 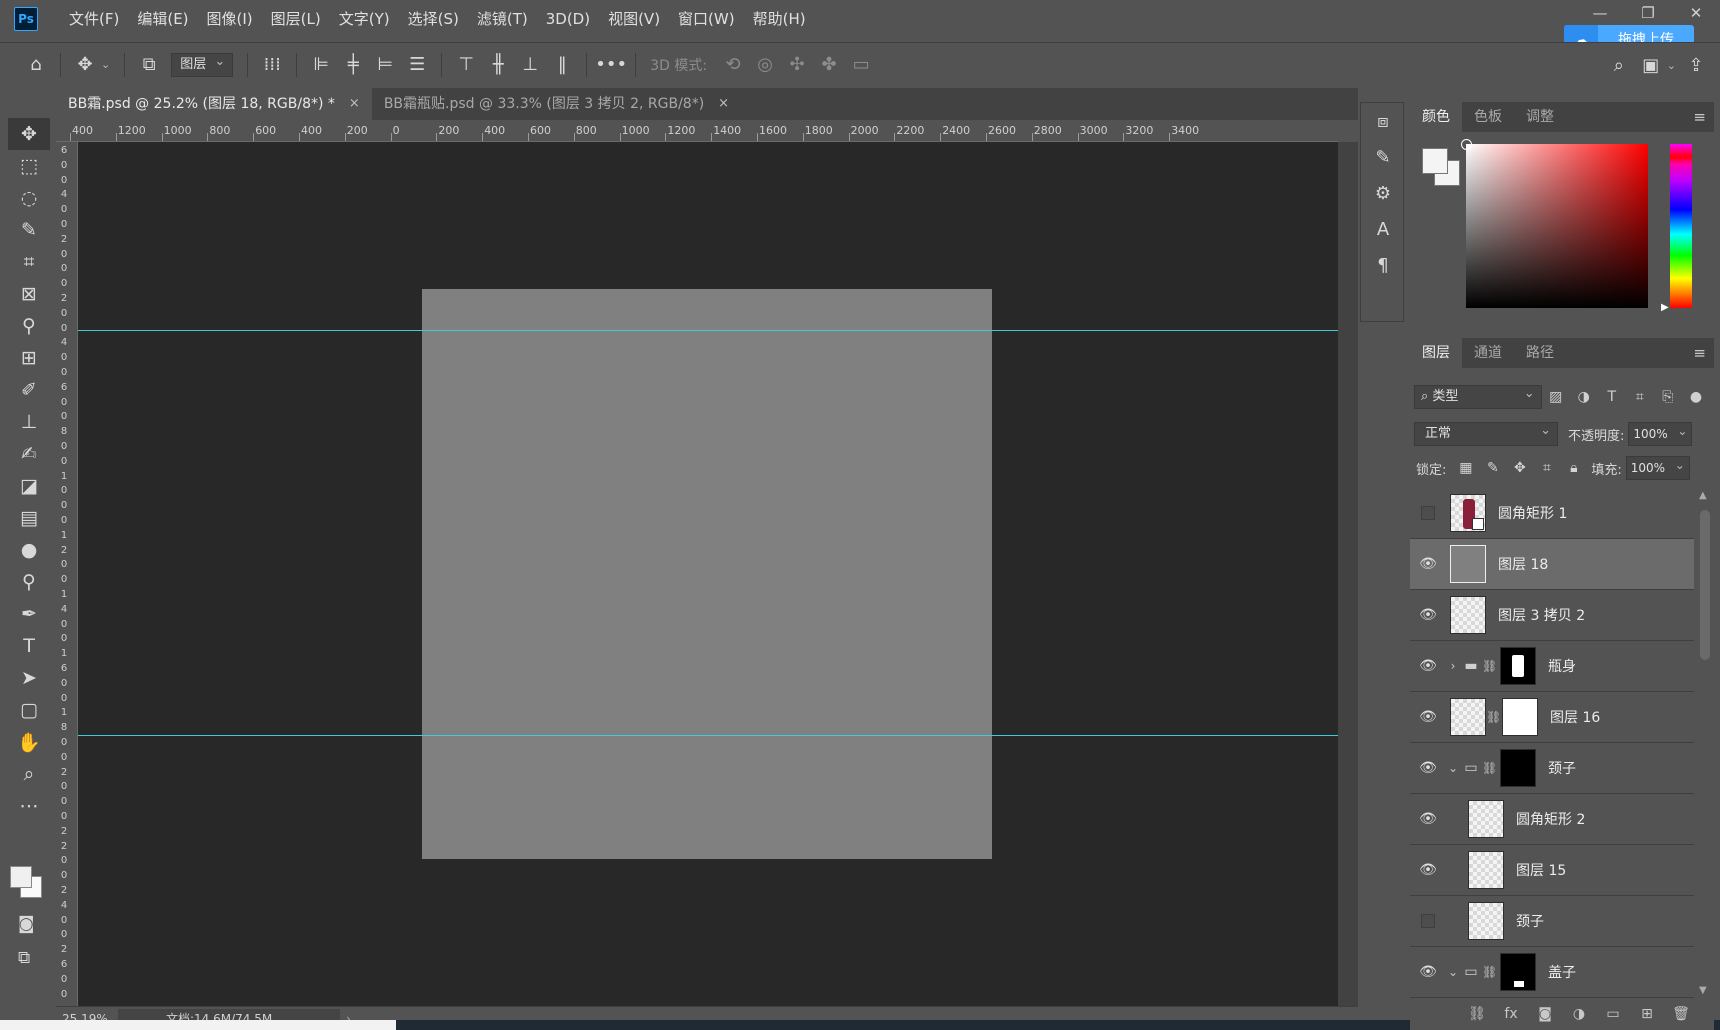 I want to click on type-tool-icon: T, so click(x=29, y=646).